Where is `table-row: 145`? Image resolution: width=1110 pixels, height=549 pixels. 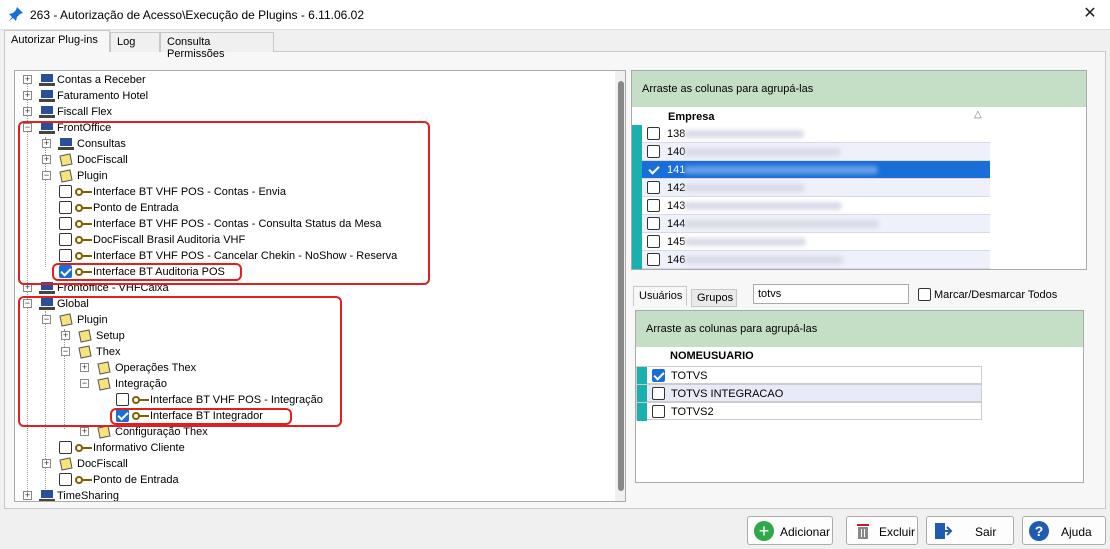 table-row: 145 is located at coordinates (811, 242).